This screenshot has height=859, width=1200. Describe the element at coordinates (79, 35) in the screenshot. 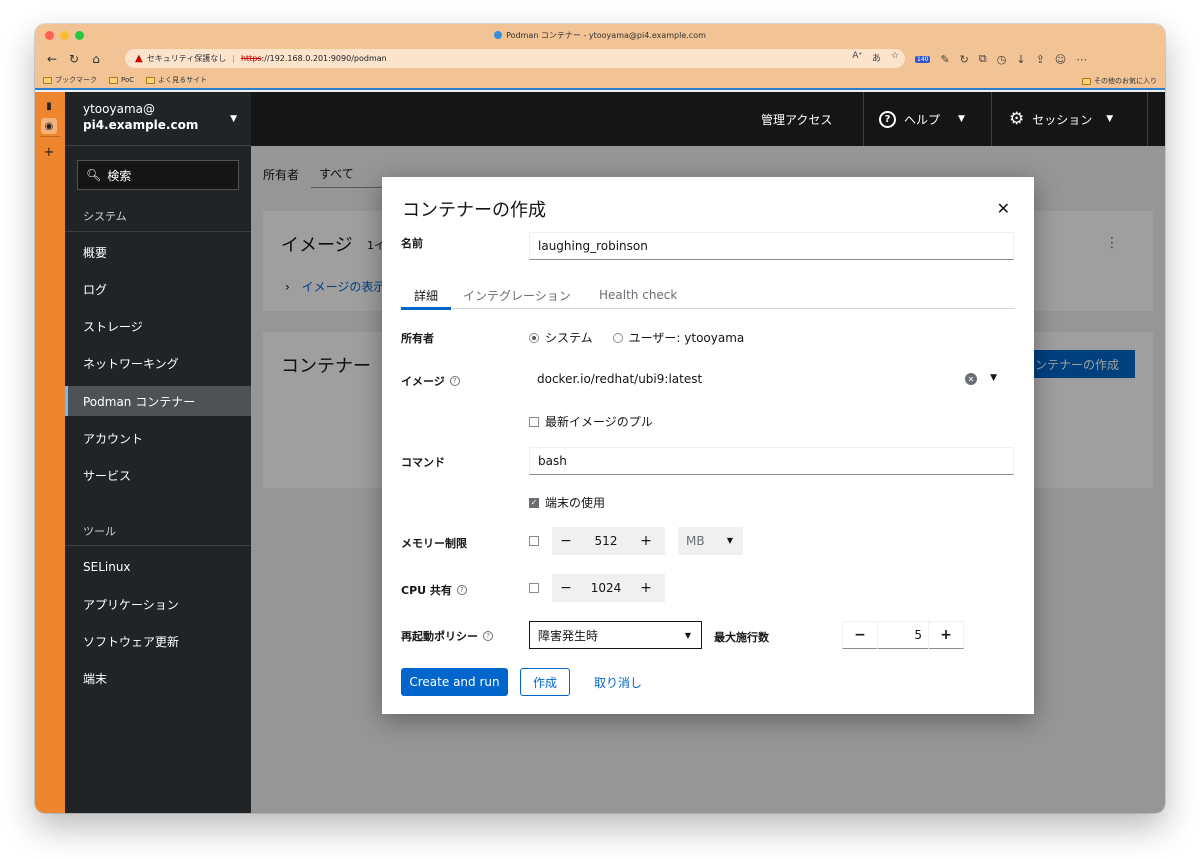

I see `zoom-window-button` at that location.